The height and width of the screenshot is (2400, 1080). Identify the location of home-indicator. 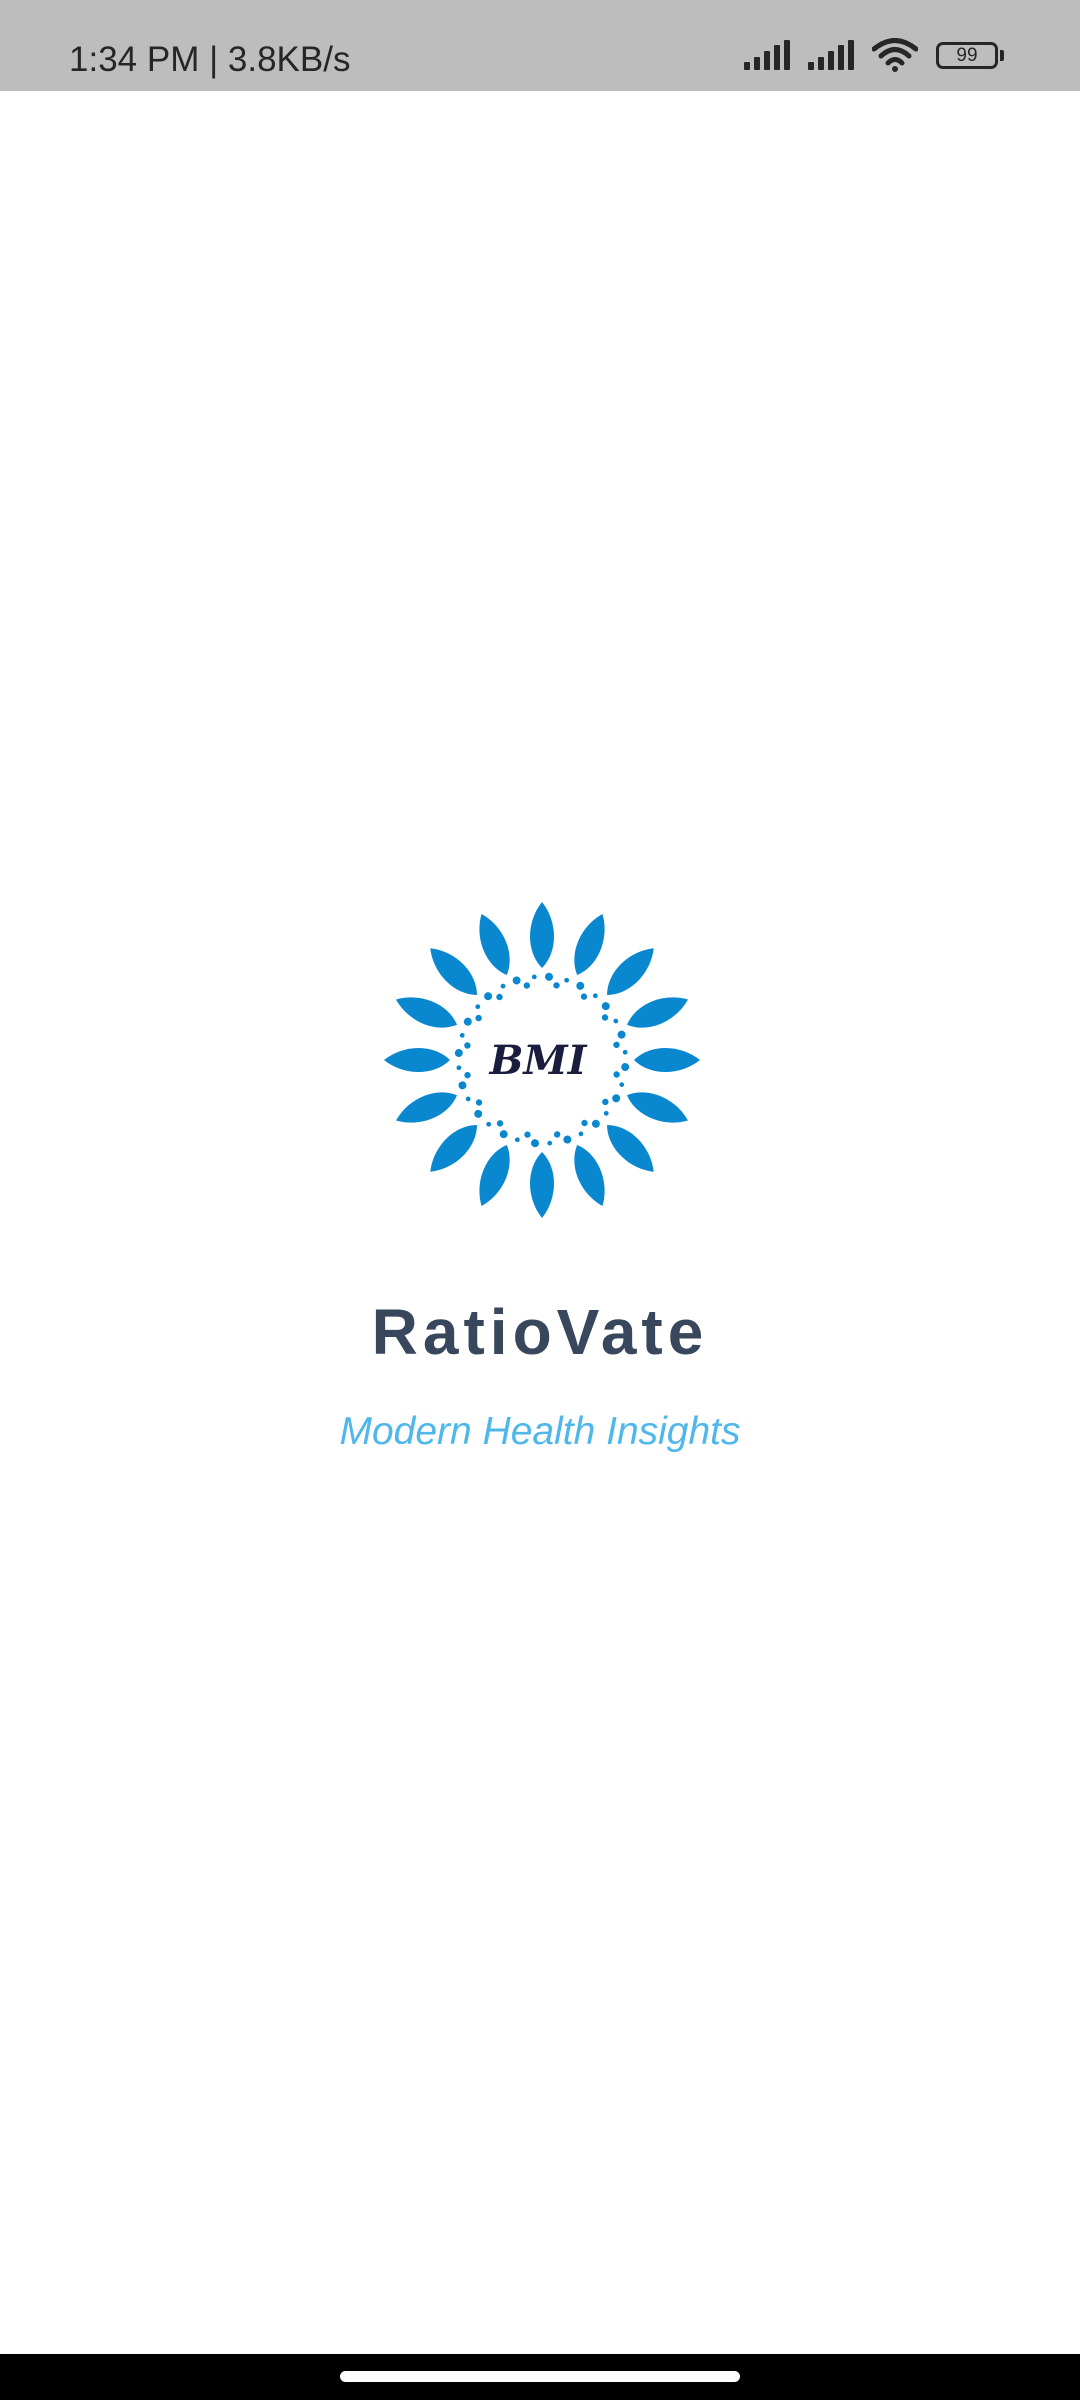
(540, 2376).